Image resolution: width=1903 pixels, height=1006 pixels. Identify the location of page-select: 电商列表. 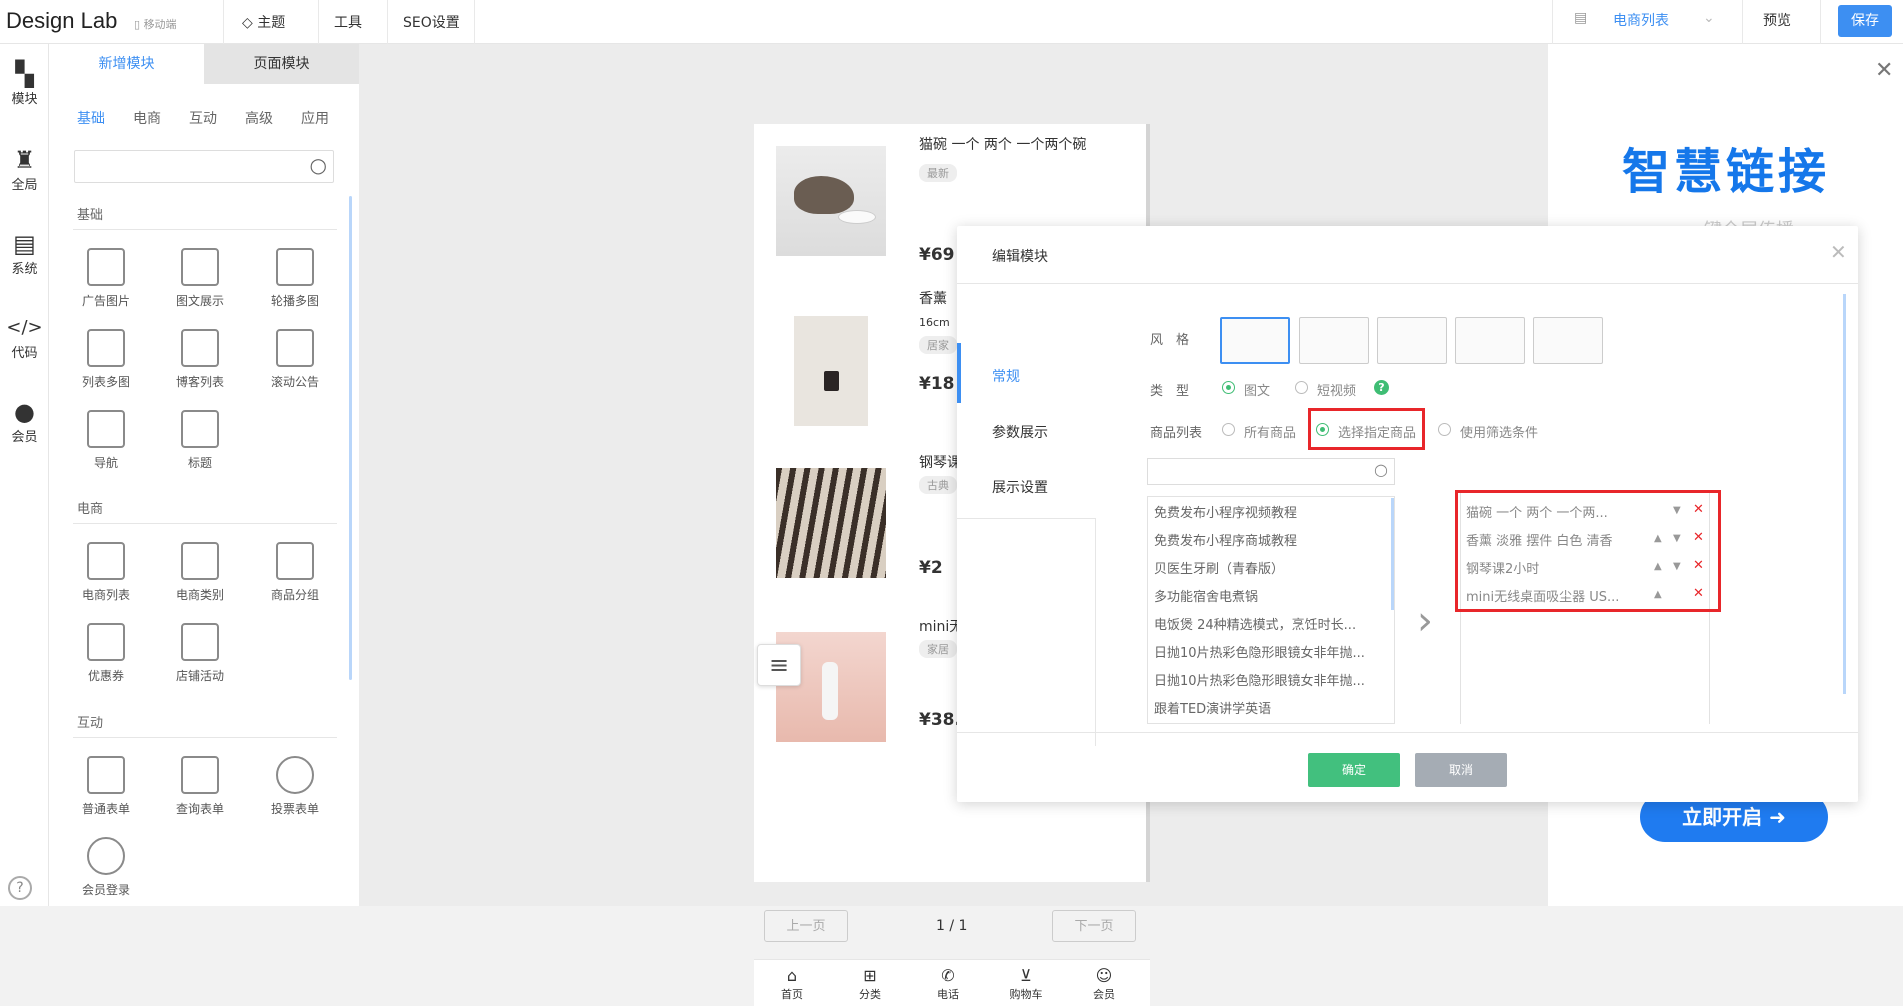
(1641, 20).